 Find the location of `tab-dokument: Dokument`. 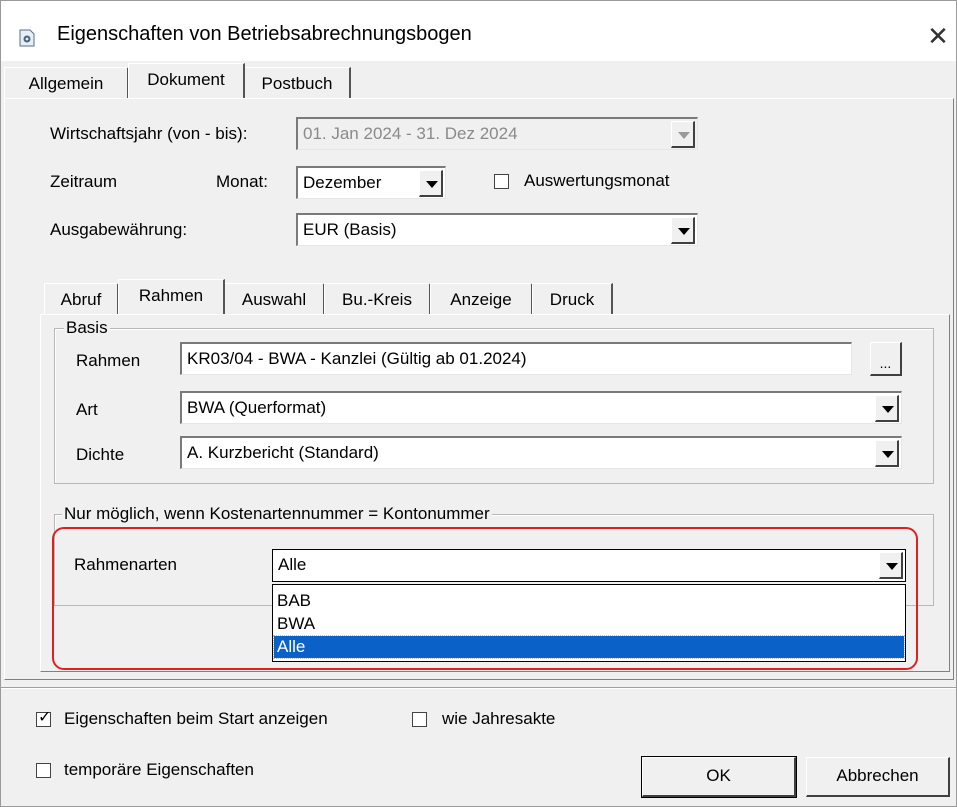

tab-dokument: Dokument is located at coordinates (186, 80).